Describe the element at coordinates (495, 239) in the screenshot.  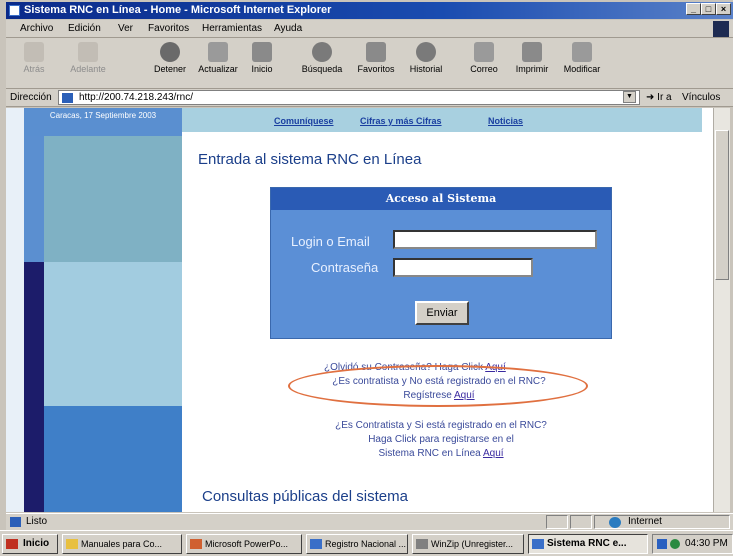
I see `login-input` at that location.